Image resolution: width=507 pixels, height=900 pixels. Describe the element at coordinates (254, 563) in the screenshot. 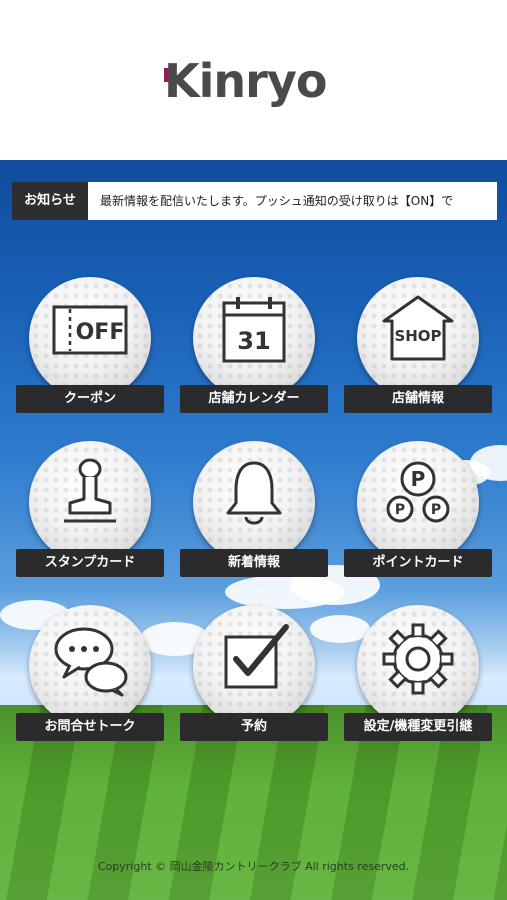

I see `menu-label-news: 新着情報` at that location.